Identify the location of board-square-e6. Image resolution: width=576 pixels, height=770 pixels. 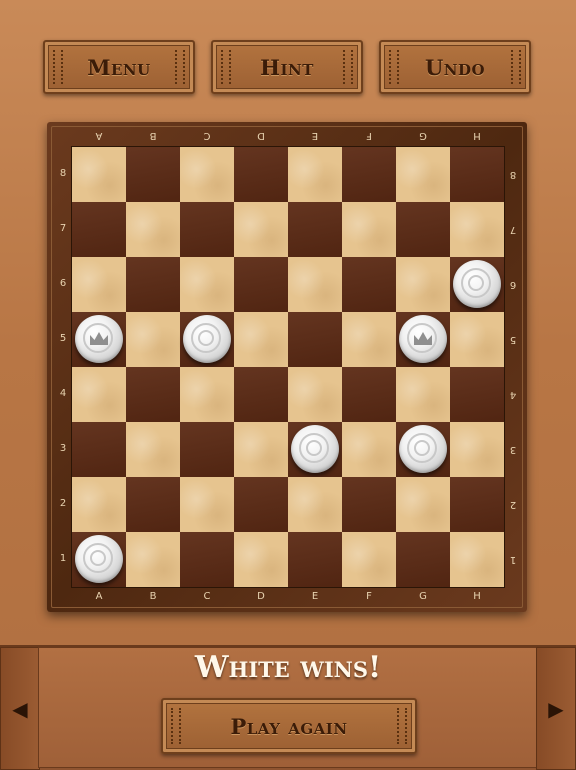
(315, 284).